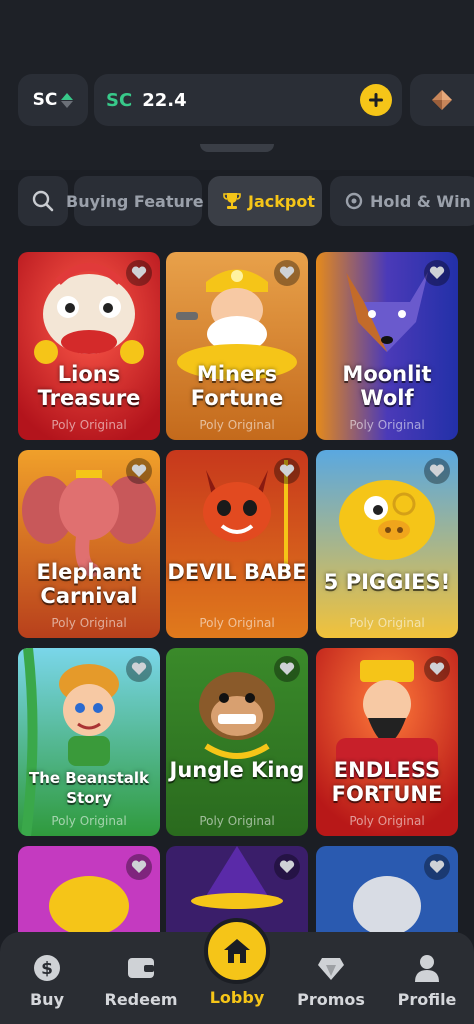  I want to click on spin-icon, so click(354, 201).